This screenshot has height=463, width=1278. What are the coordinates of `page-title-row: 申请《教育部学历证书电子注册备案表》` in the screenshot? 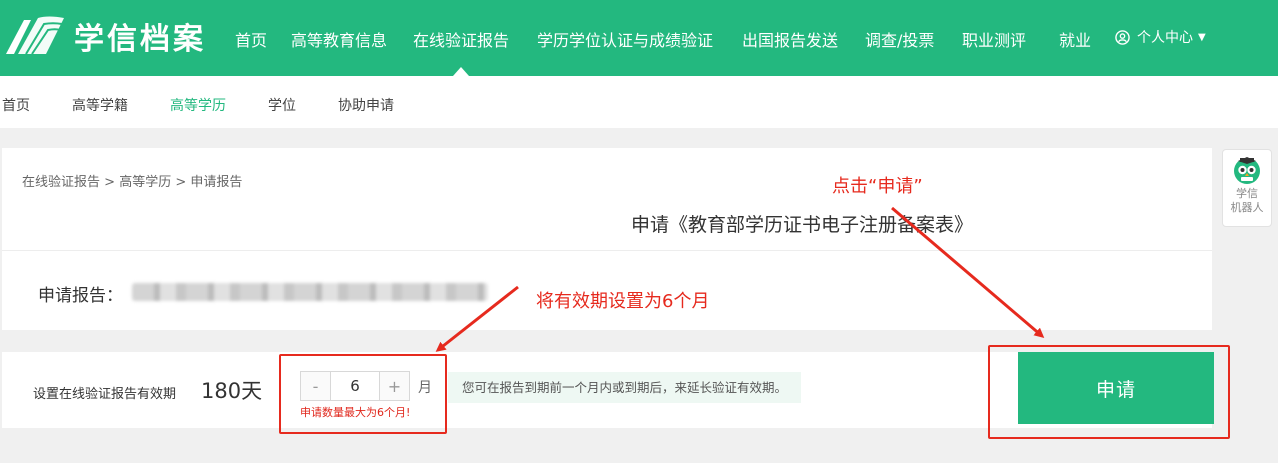 It's located at (607, 223).